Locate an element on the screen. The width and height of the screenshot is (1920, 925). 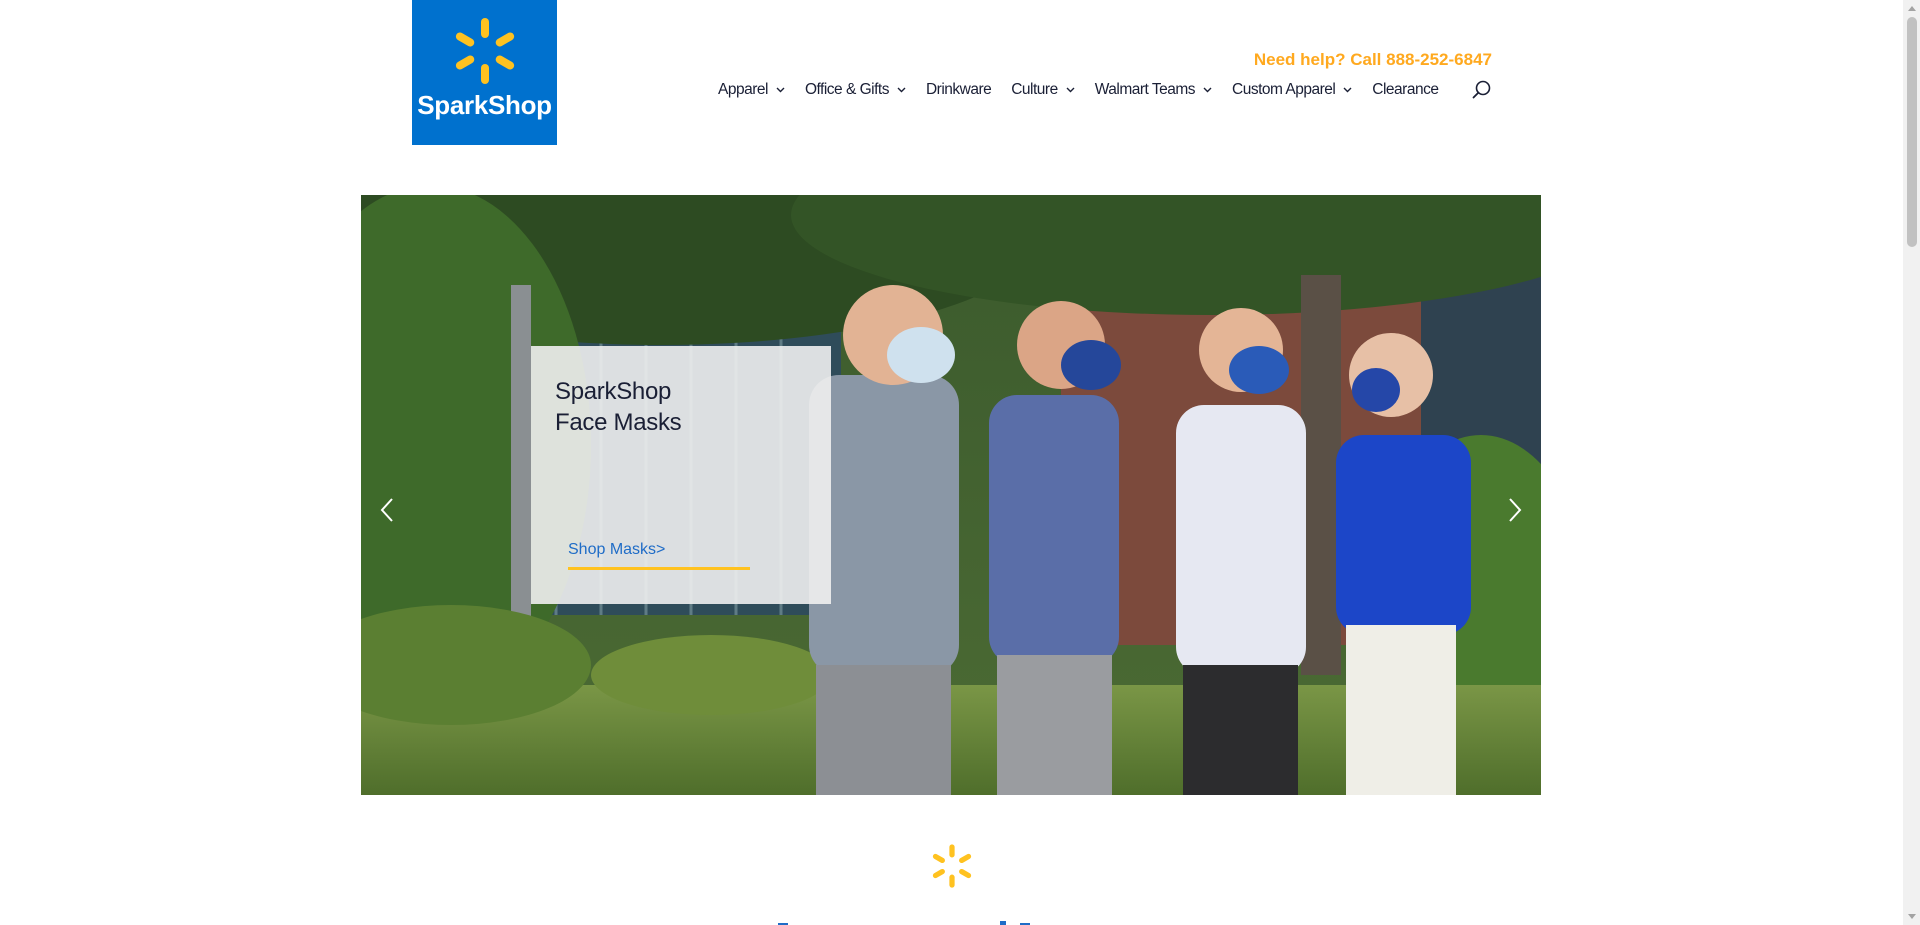
nav-item-label: Clearance is located at coordinates (1405, 89).